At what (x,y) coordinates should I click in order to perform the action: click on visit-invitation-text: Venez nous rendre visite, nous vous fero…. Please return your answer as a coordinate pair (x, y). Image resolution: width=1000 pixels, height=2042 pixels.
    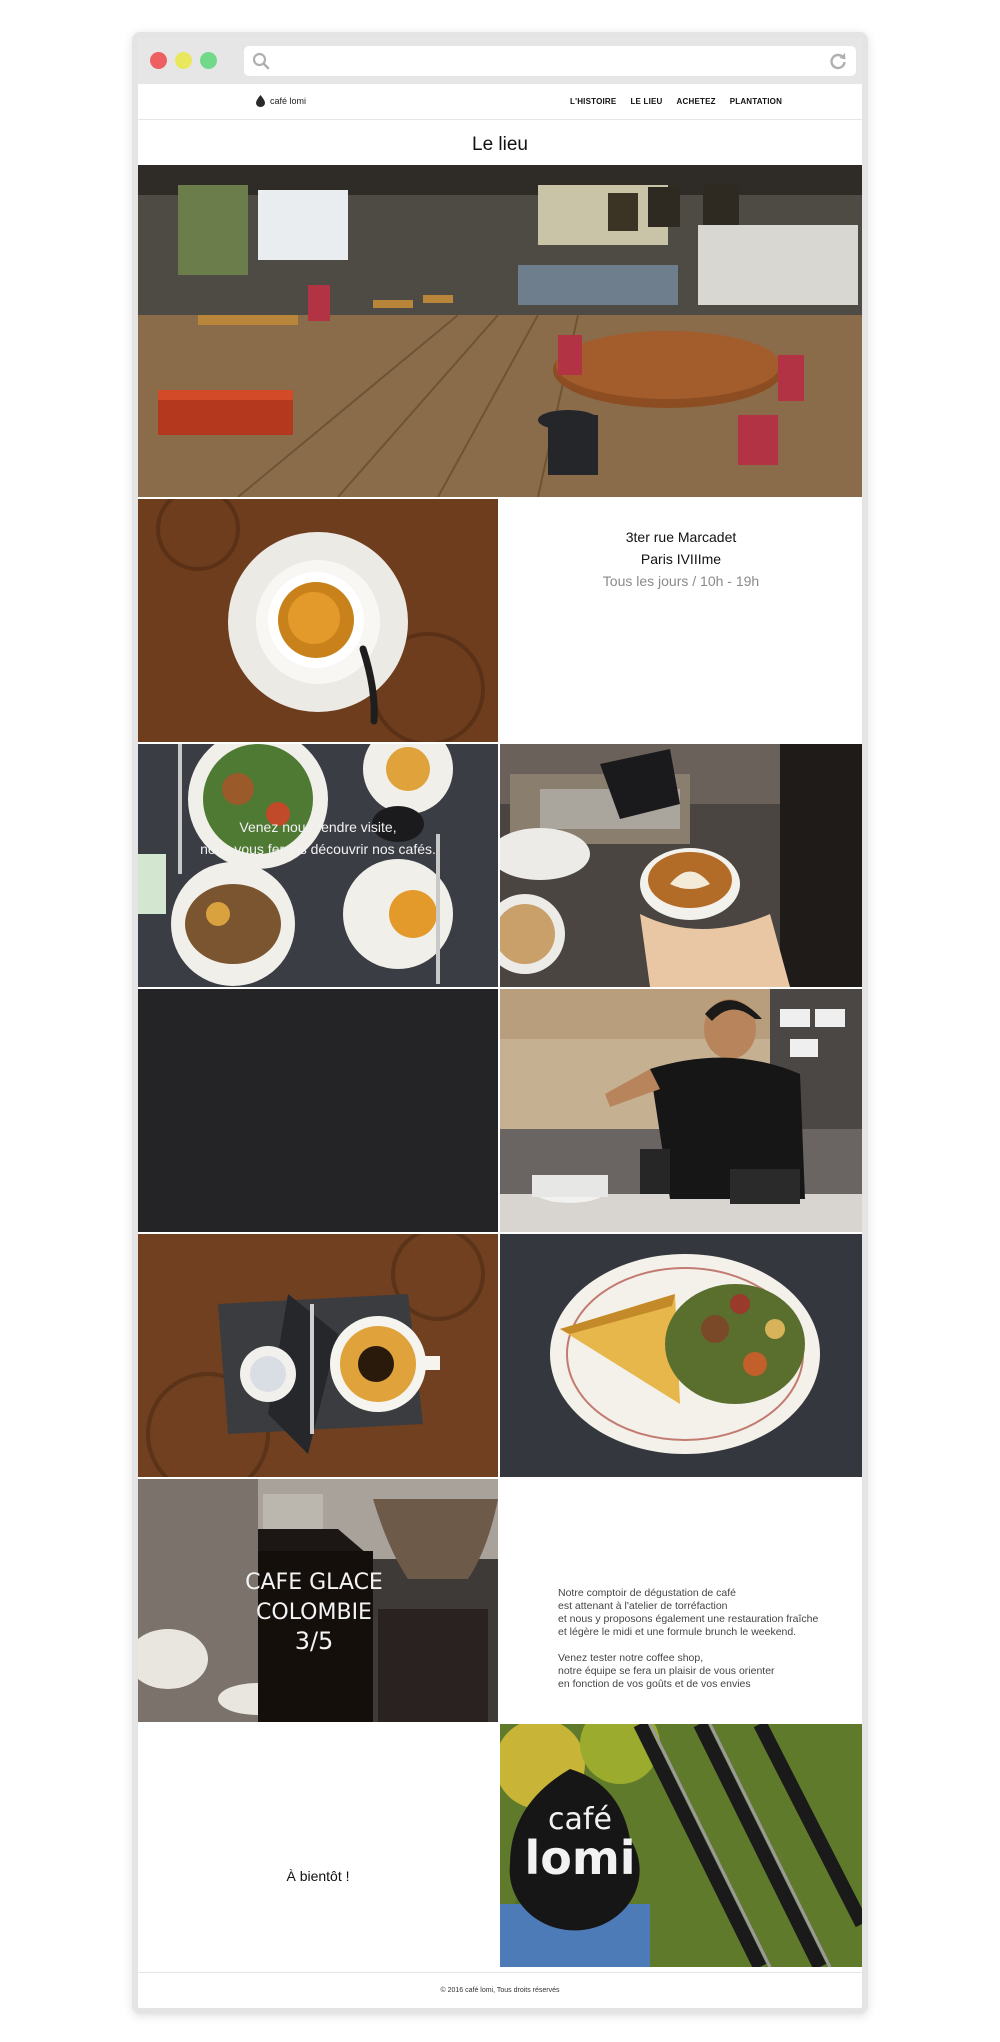
    Looking at the image, I should click on (318, 838).